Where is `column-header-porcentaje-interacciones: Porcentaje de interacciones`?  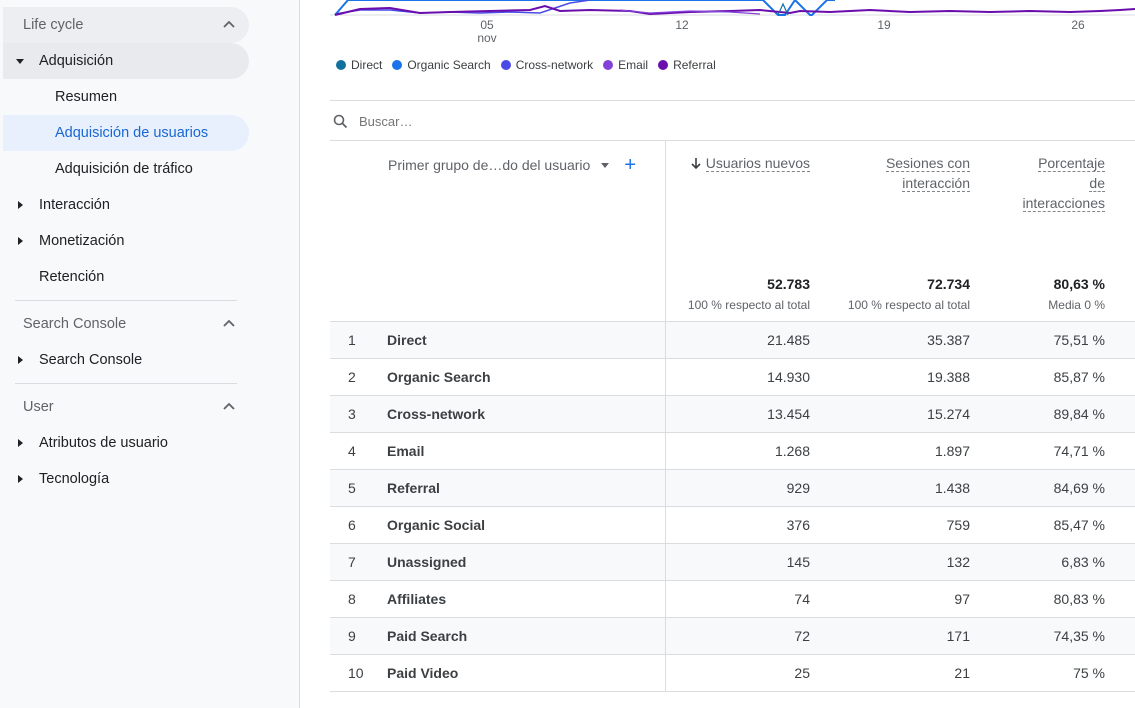 column-header-porcentaje-interacciones: Porcentaje de interacciones is located at coordinates (1063, 183).